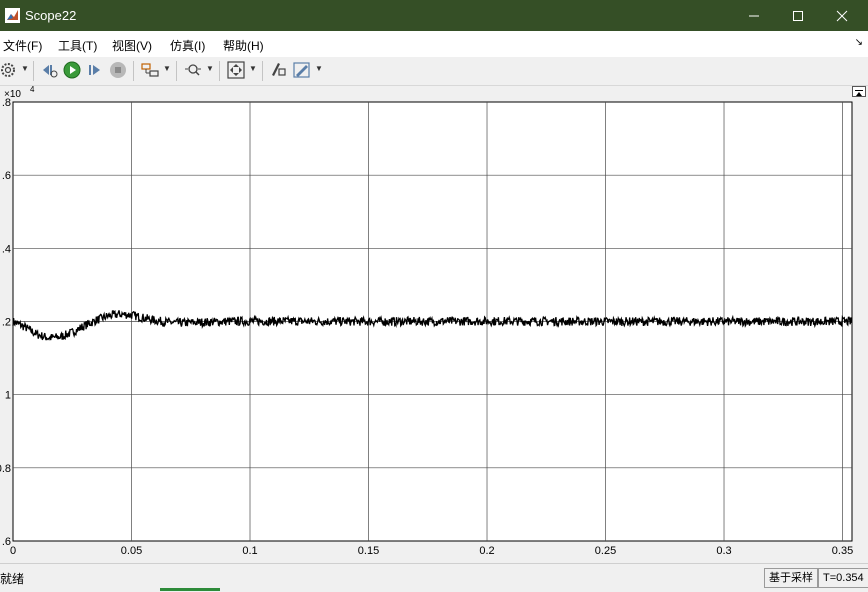  What do you see at coordinates (77, 45) in the screenshot?
I see `menu-tools: 工具(T)` at bounding box center [77, 45].